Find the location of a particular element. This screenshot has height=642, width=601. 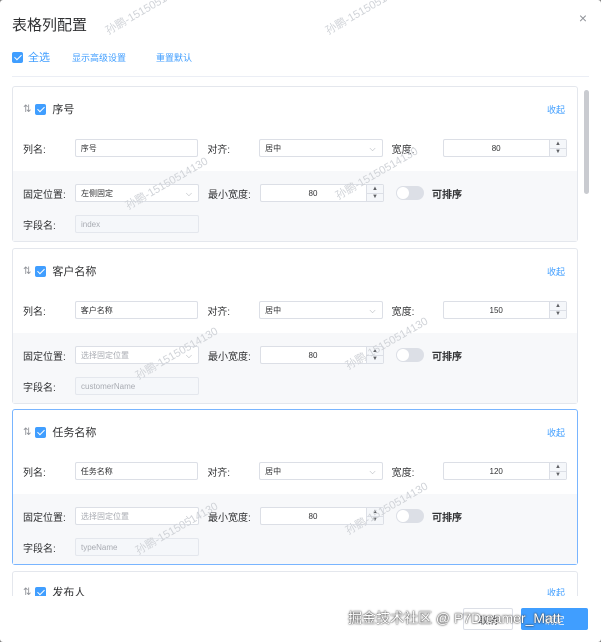

dialog-title: 表格列配置 is located at coordinates (50, 25).